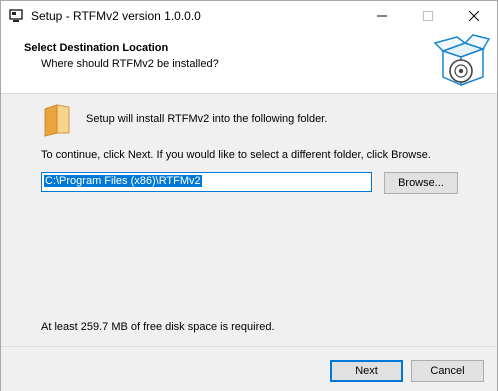 The image size is (498, 391). What do you see at coordinates (249, 16) in the screenshot?
I see `title-bar: Setup - RTFMv2 version 1.0.0.0` at bounding box center [249, 16].